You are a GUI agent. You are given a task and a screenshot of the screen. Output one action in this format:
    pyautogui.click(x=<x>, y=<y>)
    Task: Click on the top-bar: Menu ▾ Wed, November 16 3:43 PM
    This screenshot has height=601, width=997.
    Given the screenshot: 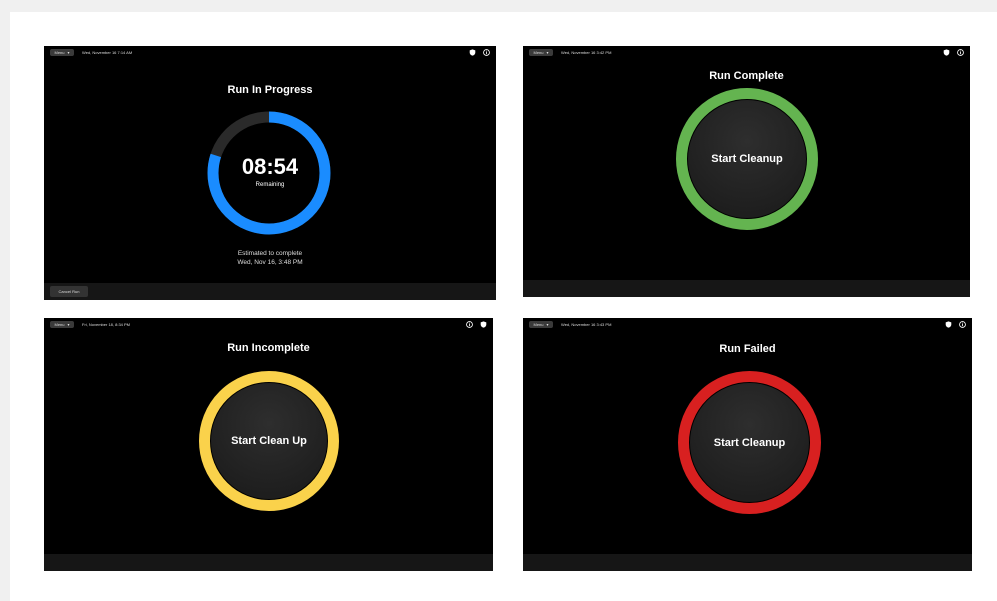 What is the action you would take?
    pyautogui.click(x=747, y=325)
    